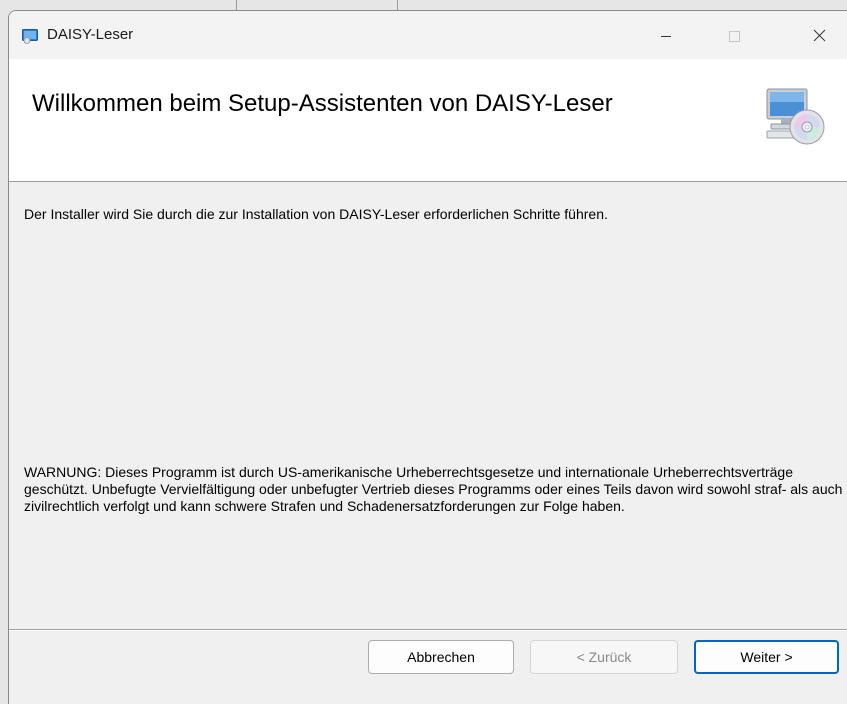 Image resolution: width=847 pixels, height=704 pixels. I want to click on minimize-button, so click(666, 35).